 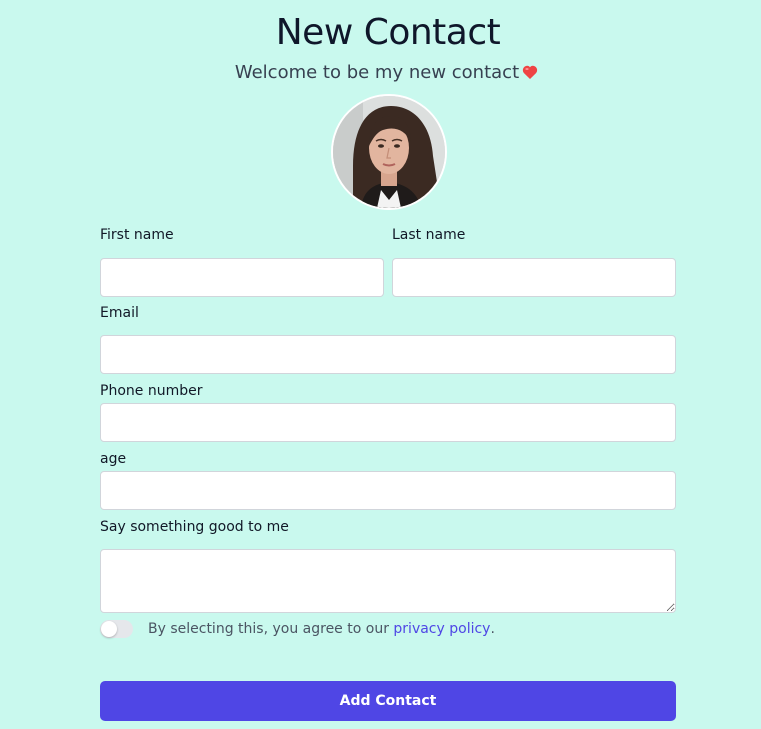 I want to click on message-textarea, so click(x=388, y=581).